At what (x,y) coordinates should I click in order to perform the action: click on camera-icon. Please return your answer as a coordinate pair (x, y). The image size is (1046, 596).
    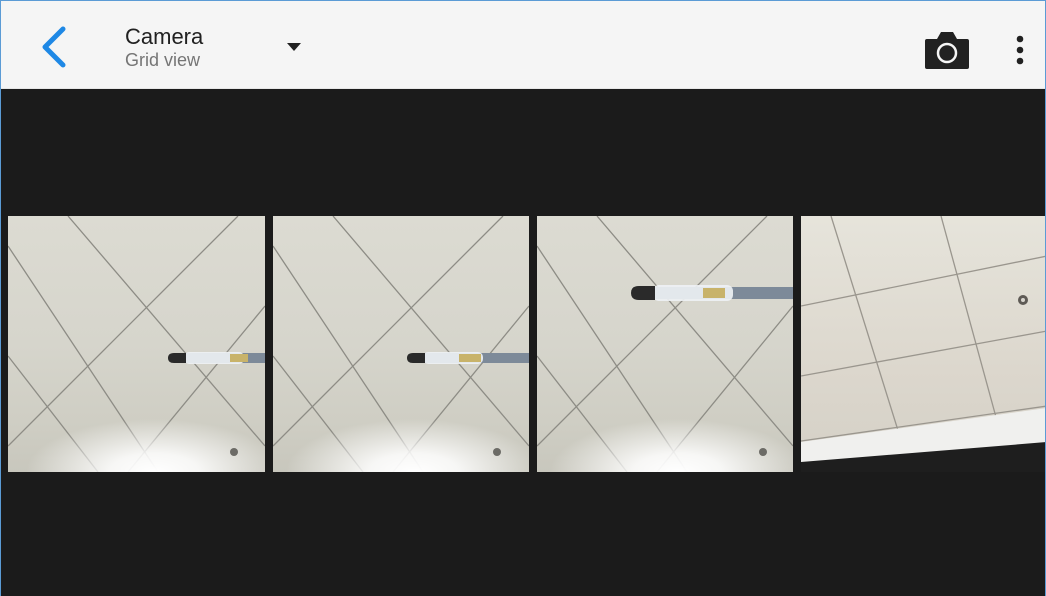
    Looking at the image, I should click on (947, 50).